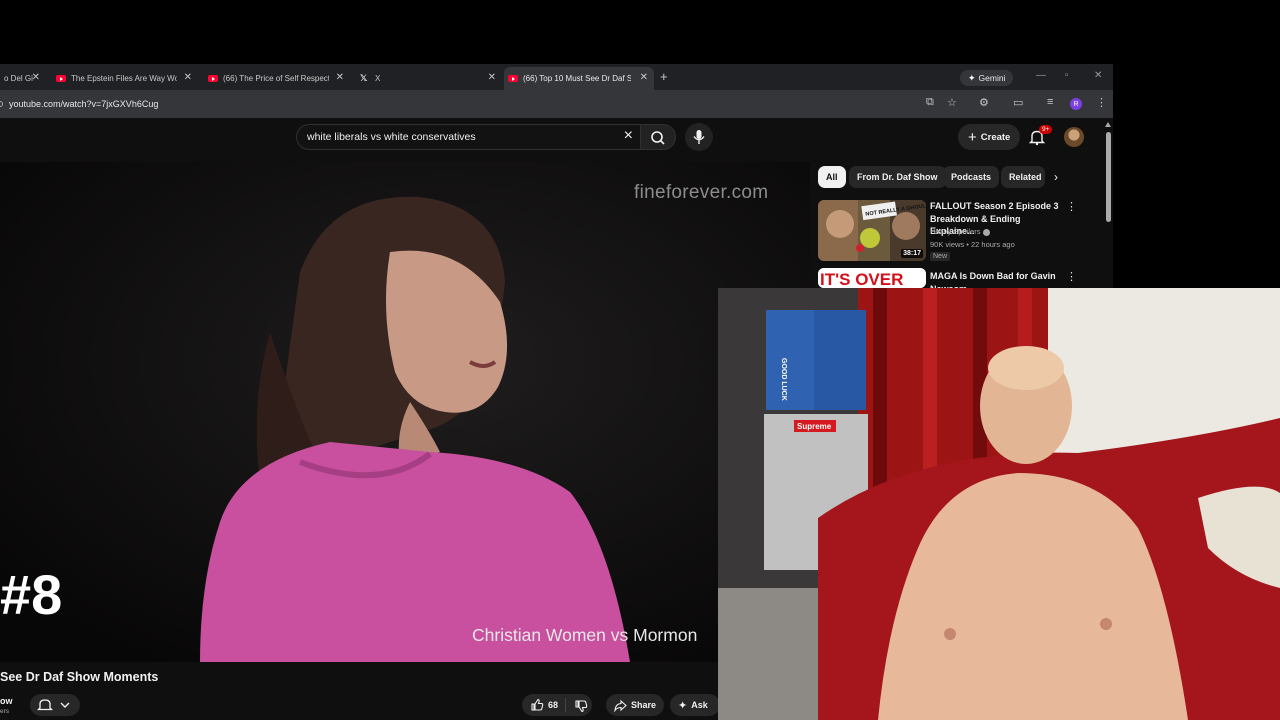 The image size is (1280, 720). I want to click on like-button, so click(537, 706).